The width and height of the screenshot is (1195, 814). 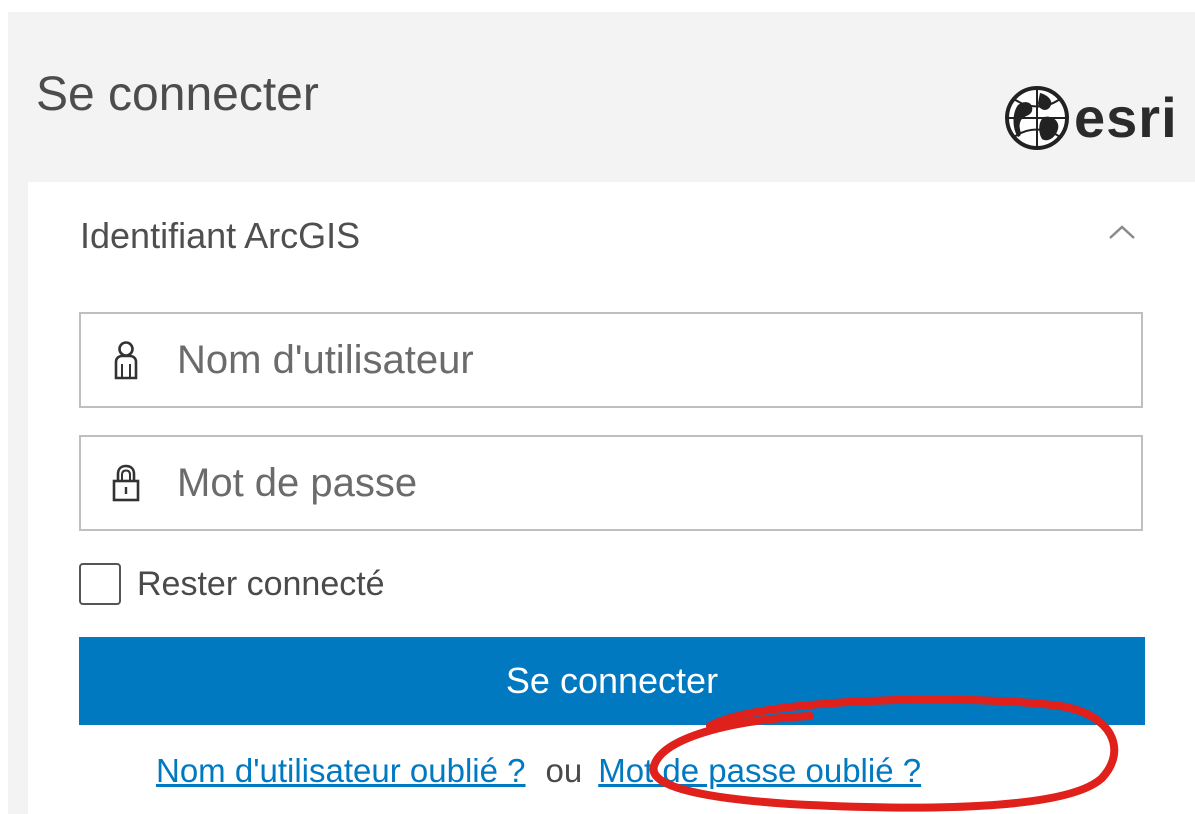 I want to click on remember-label: Rester connecté, so click(x=261, y=584).